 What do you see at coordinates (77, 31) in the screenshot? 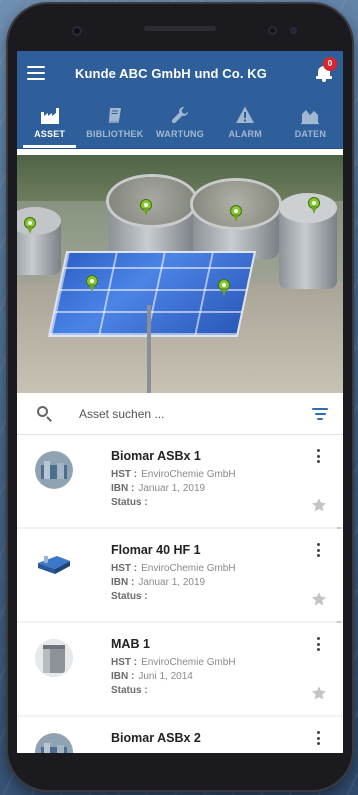
I see `front-camera-icon` at bounding box center [77, 31].